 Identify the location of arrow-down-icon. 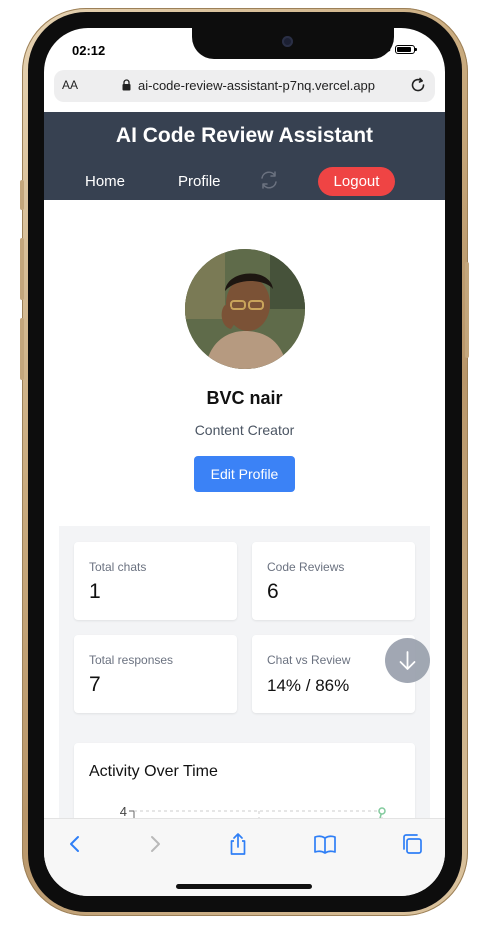
(407, 660).